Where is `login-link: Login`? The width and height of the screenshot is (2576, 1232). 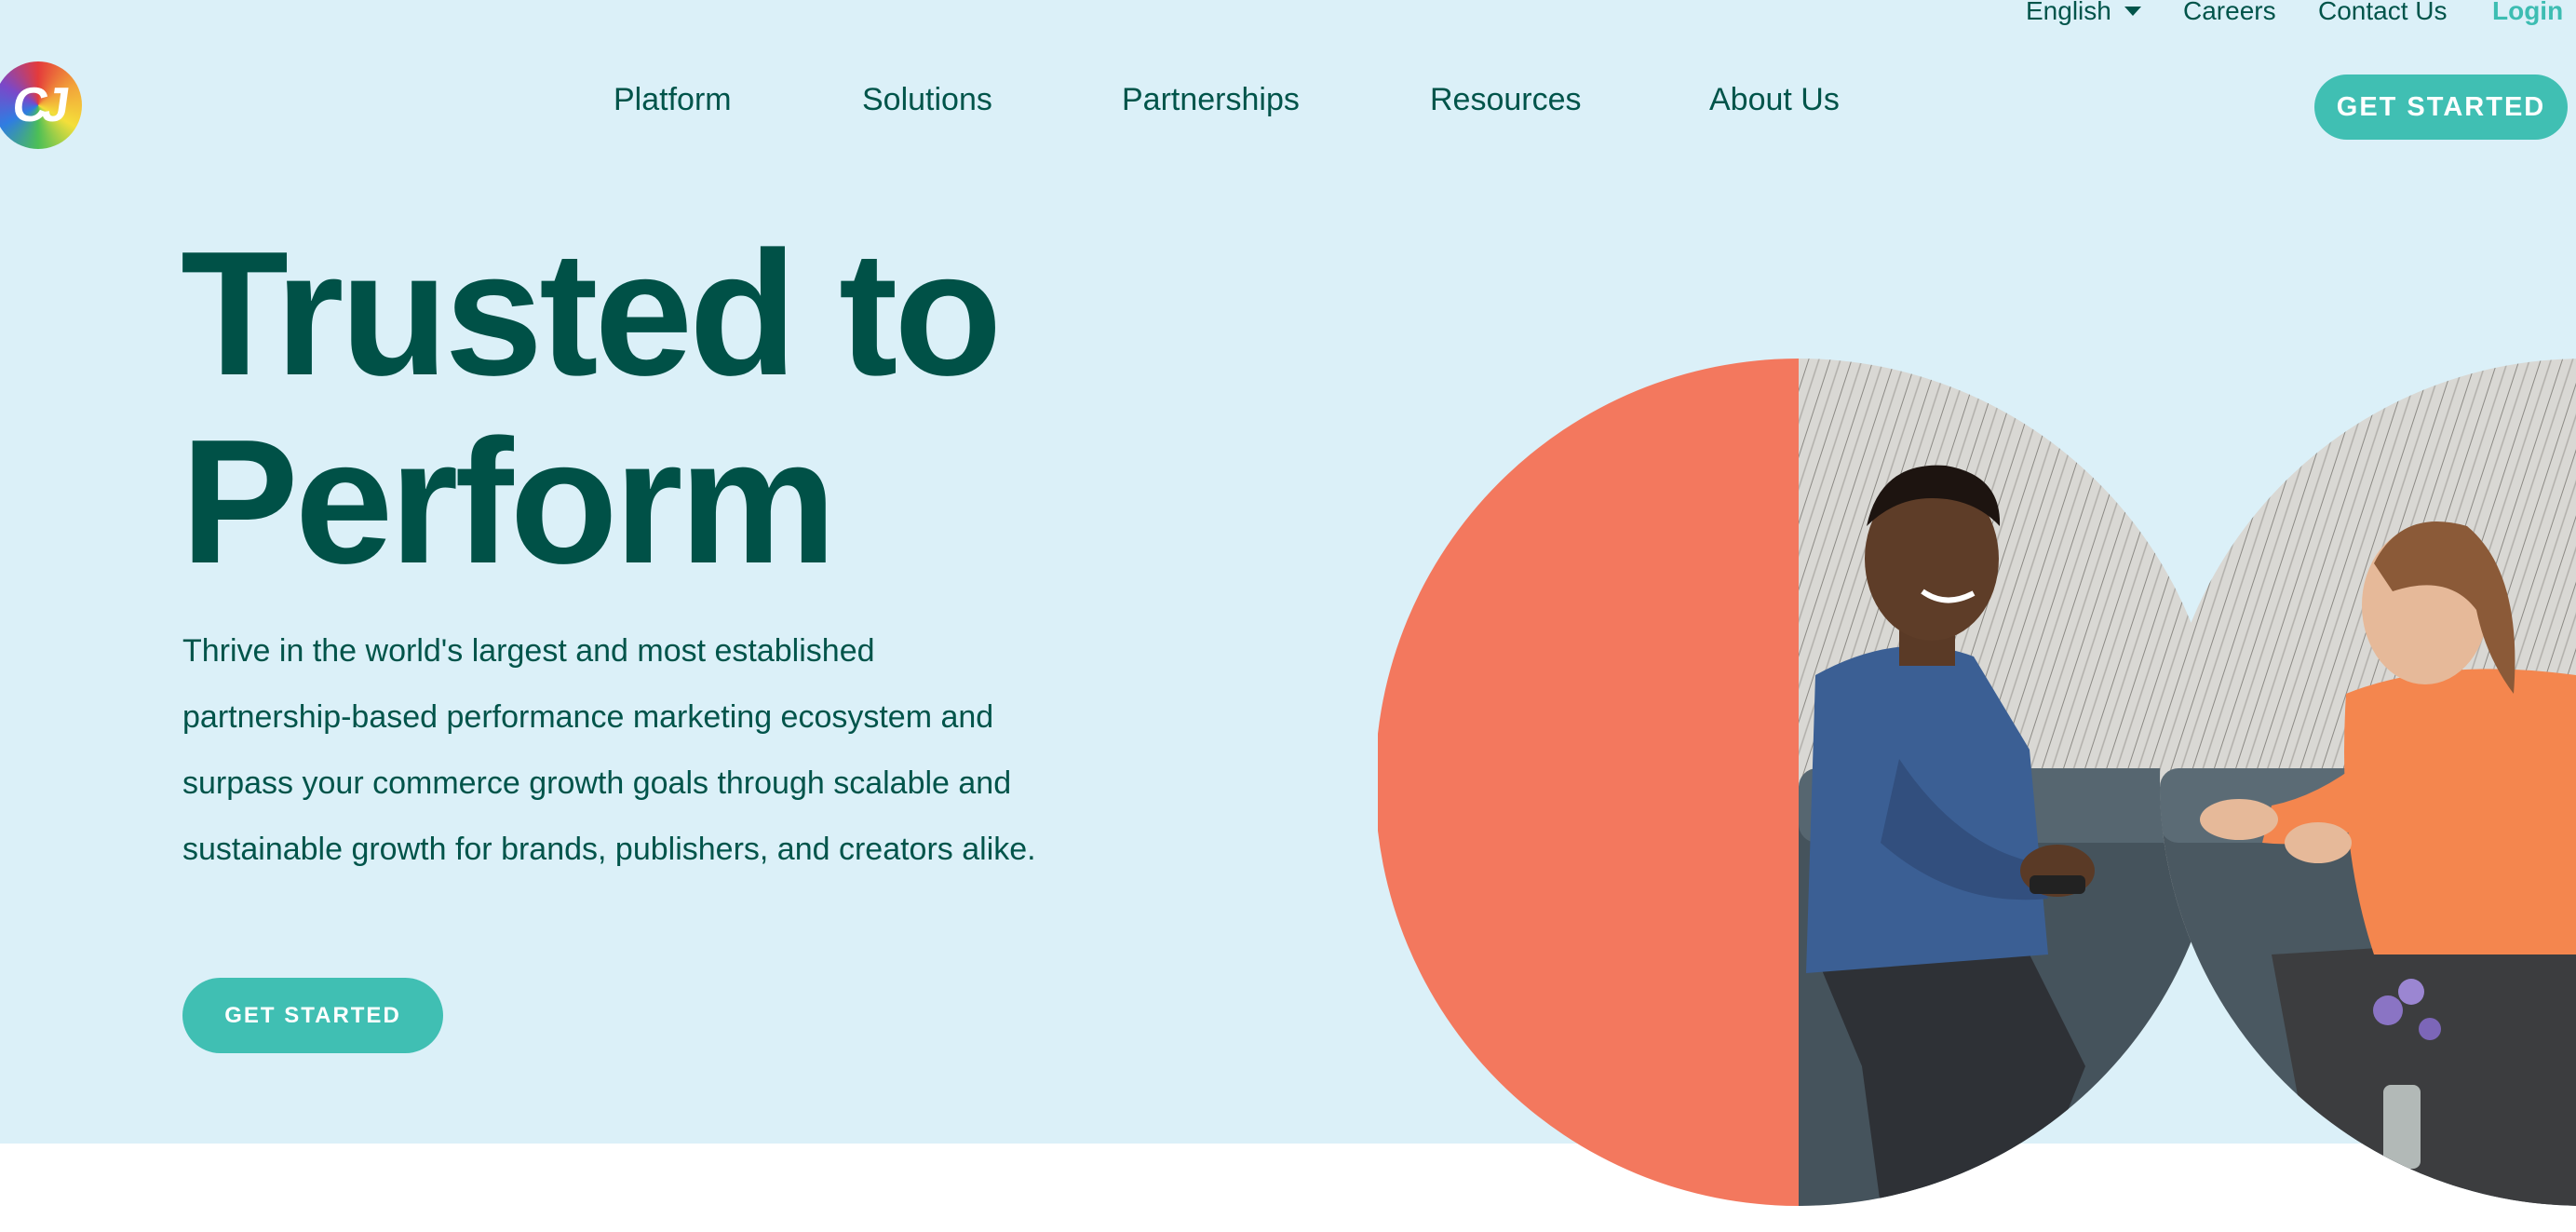
login-link: Login is located at coordinates (2527, 13).